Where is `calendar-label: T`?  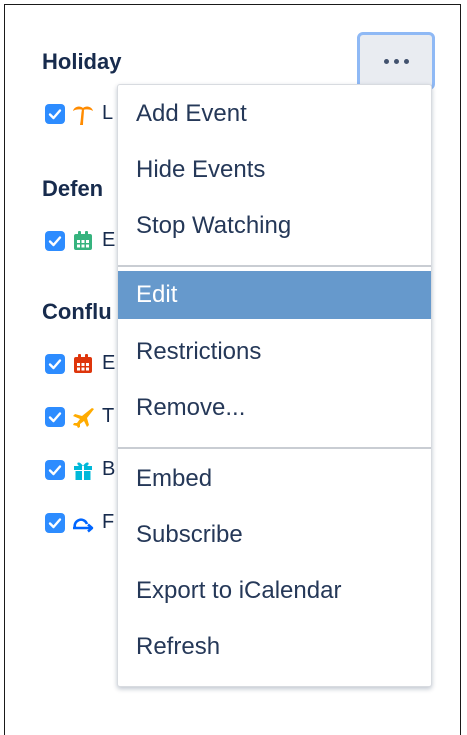 calendar-label: T is located at coordinates (108, 416).